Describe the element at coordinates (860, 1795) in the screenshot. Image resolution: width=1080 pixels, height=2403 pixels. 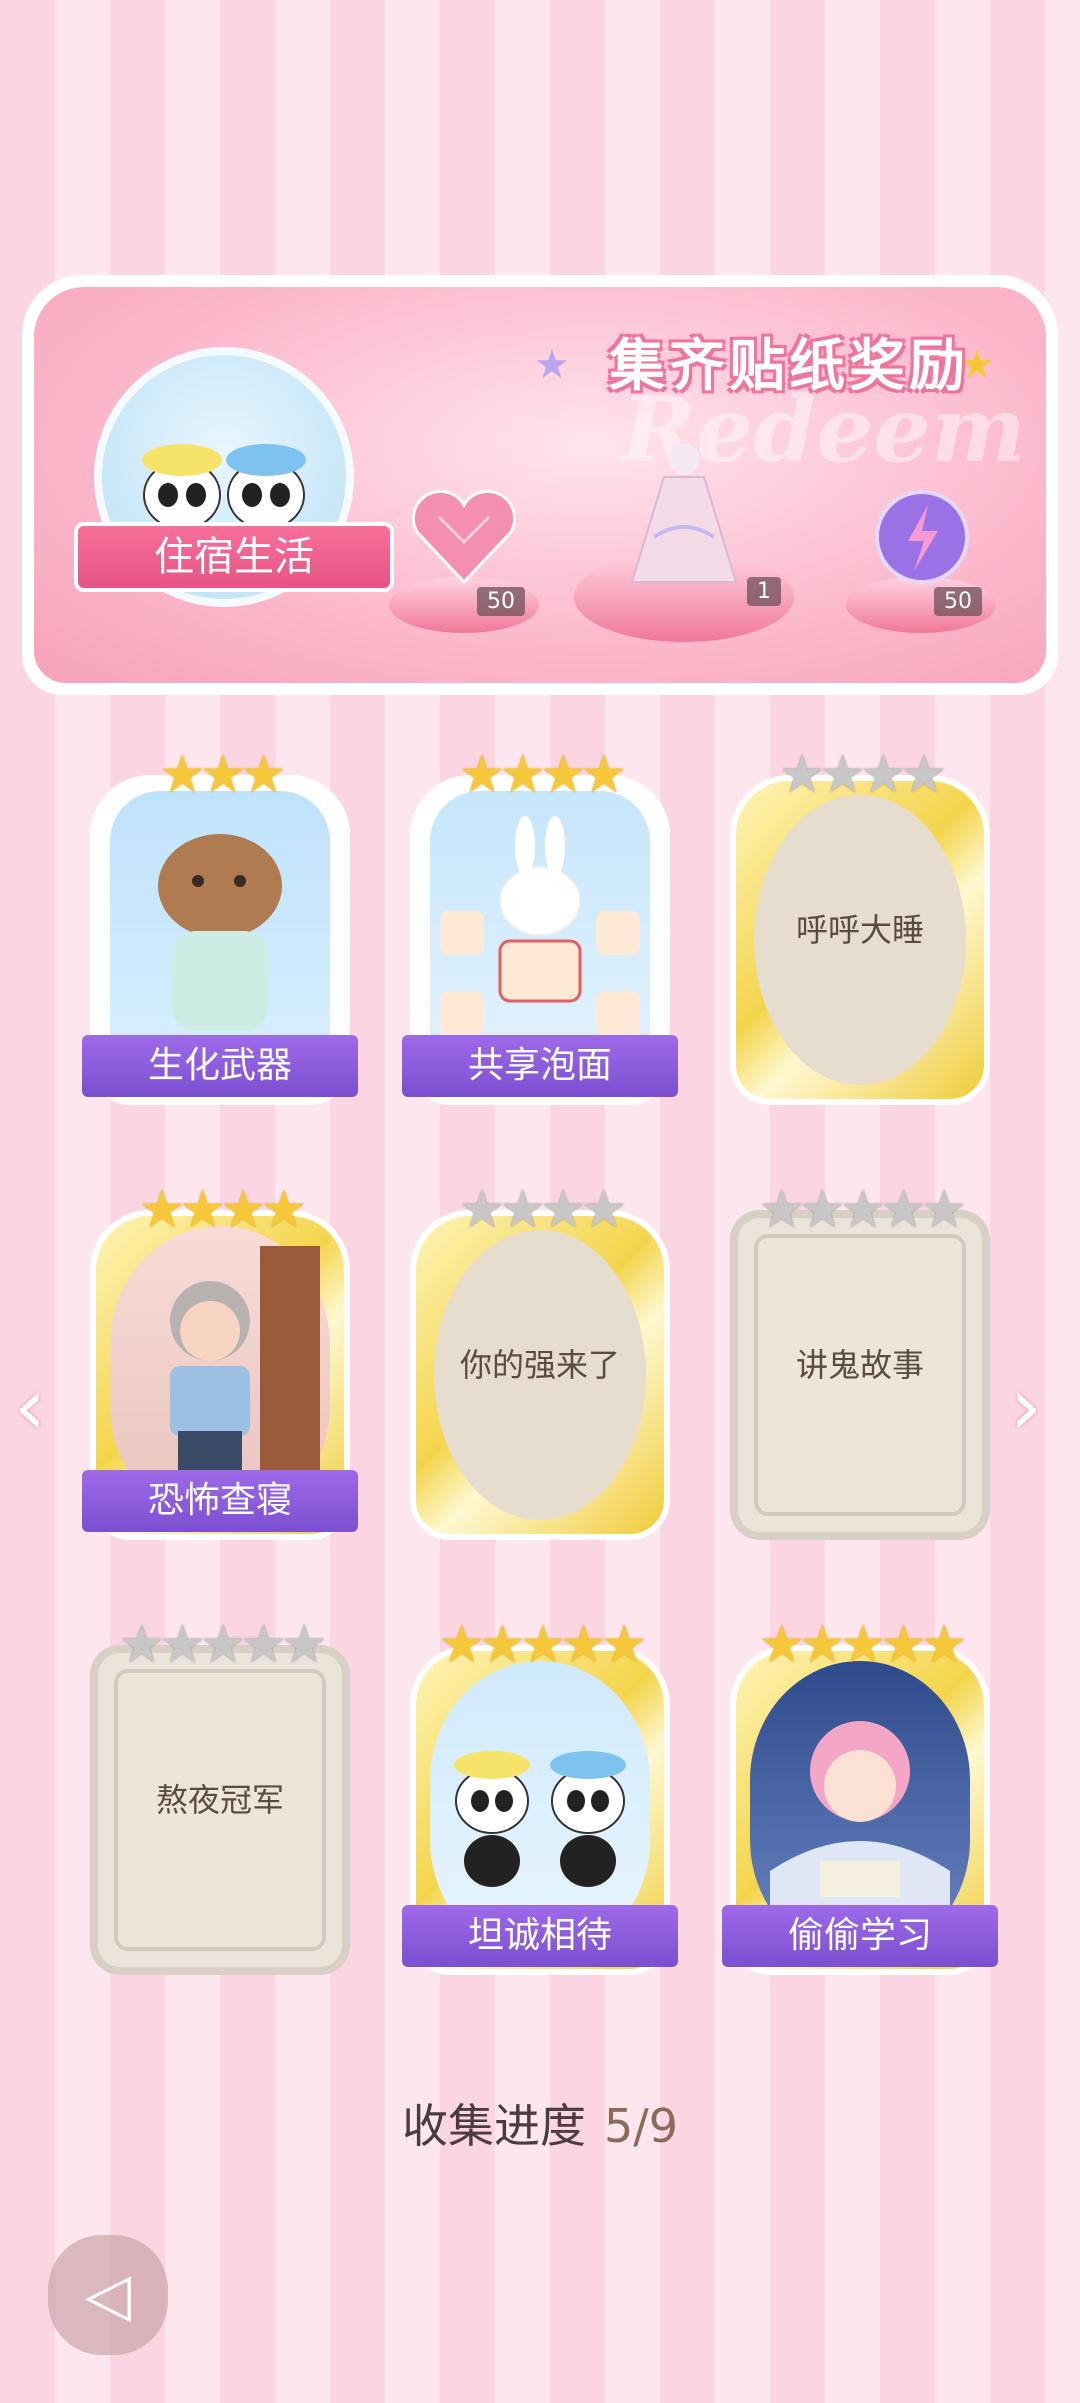
I see `sticker-card: ★★★★★ 偷偷学习` at that location.